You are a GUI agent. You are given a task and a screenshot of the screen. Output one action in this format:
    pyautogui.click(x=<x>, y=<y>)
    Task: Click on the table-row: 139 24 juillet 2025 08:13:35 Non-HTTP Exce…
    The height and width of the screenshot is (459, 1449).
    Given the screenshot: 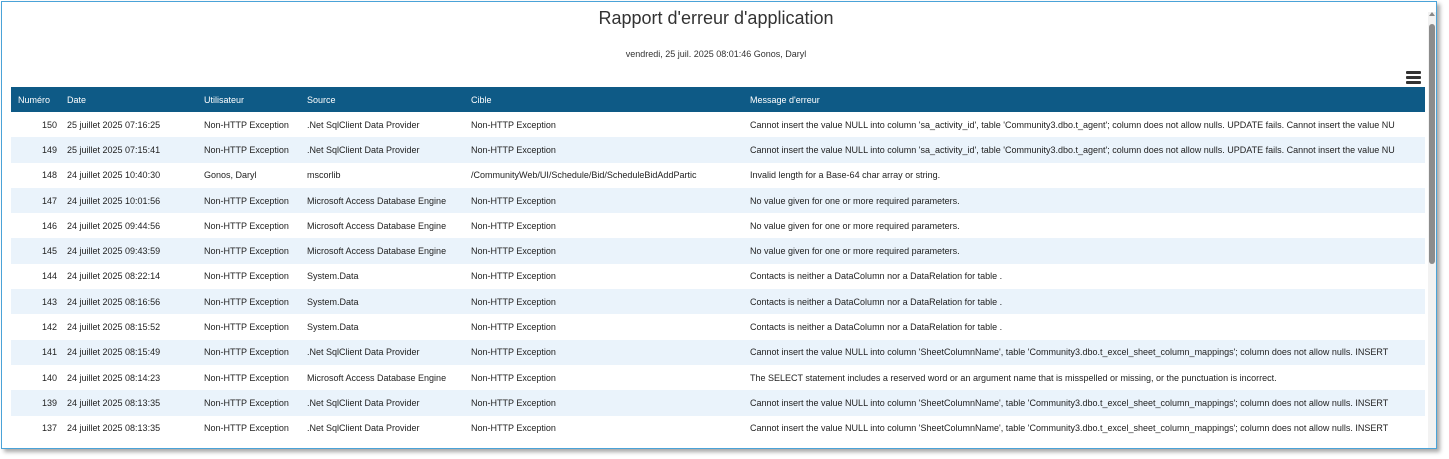 What is the action you would take?
    pyautogui.click(x=718, y=403)
    